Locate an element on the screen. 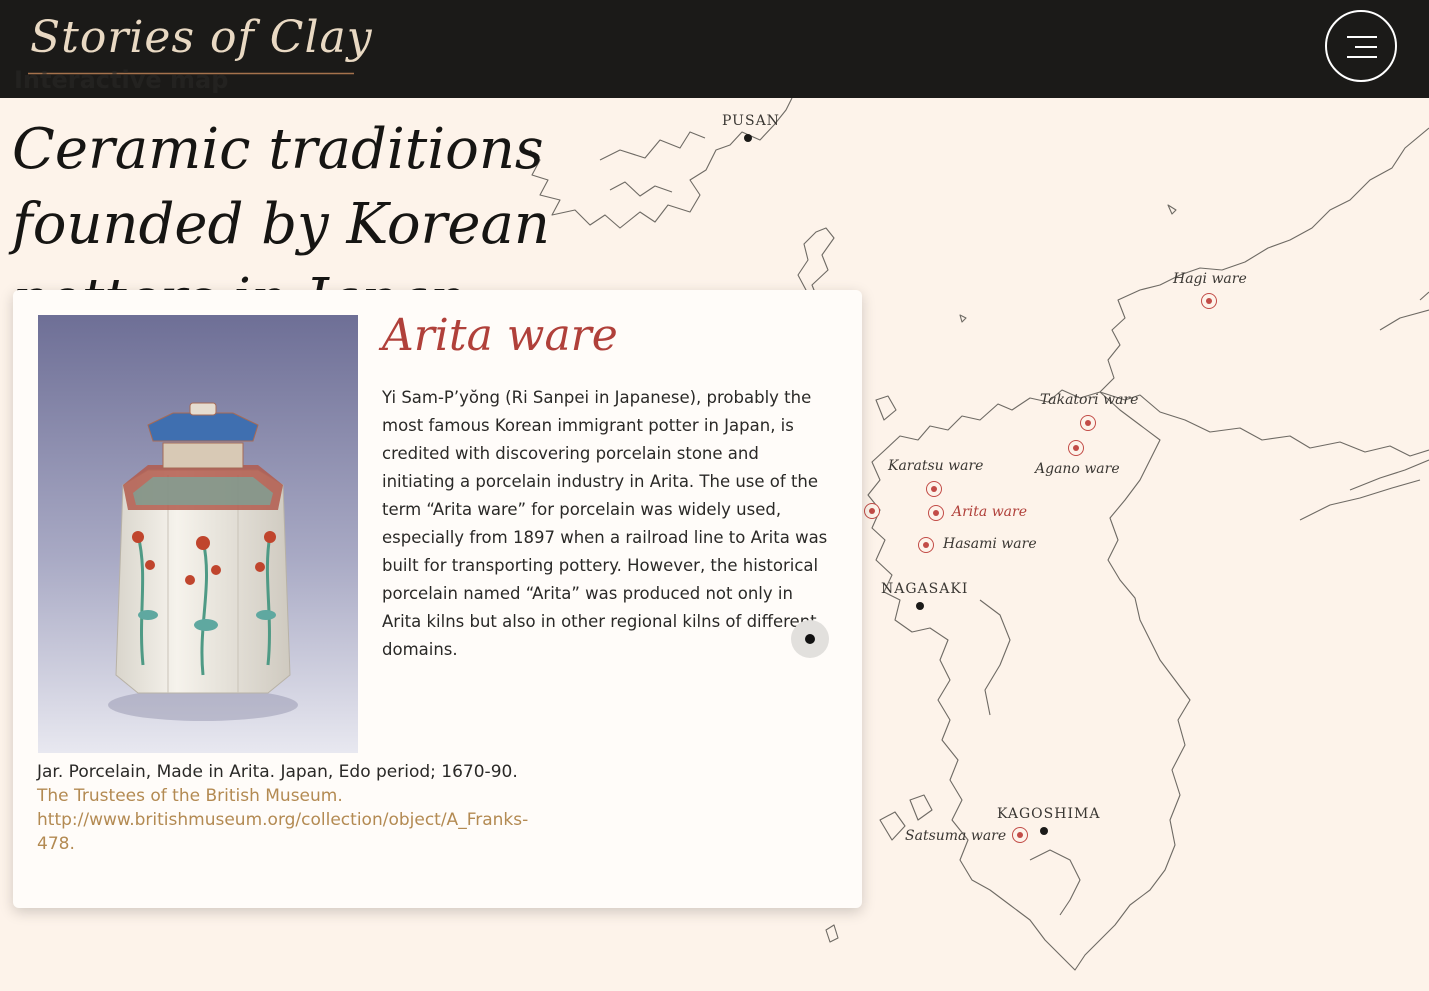 The height and width of the screenshot is (991, 1429). ware-marker-agano is located at coordinates (1076, 448).